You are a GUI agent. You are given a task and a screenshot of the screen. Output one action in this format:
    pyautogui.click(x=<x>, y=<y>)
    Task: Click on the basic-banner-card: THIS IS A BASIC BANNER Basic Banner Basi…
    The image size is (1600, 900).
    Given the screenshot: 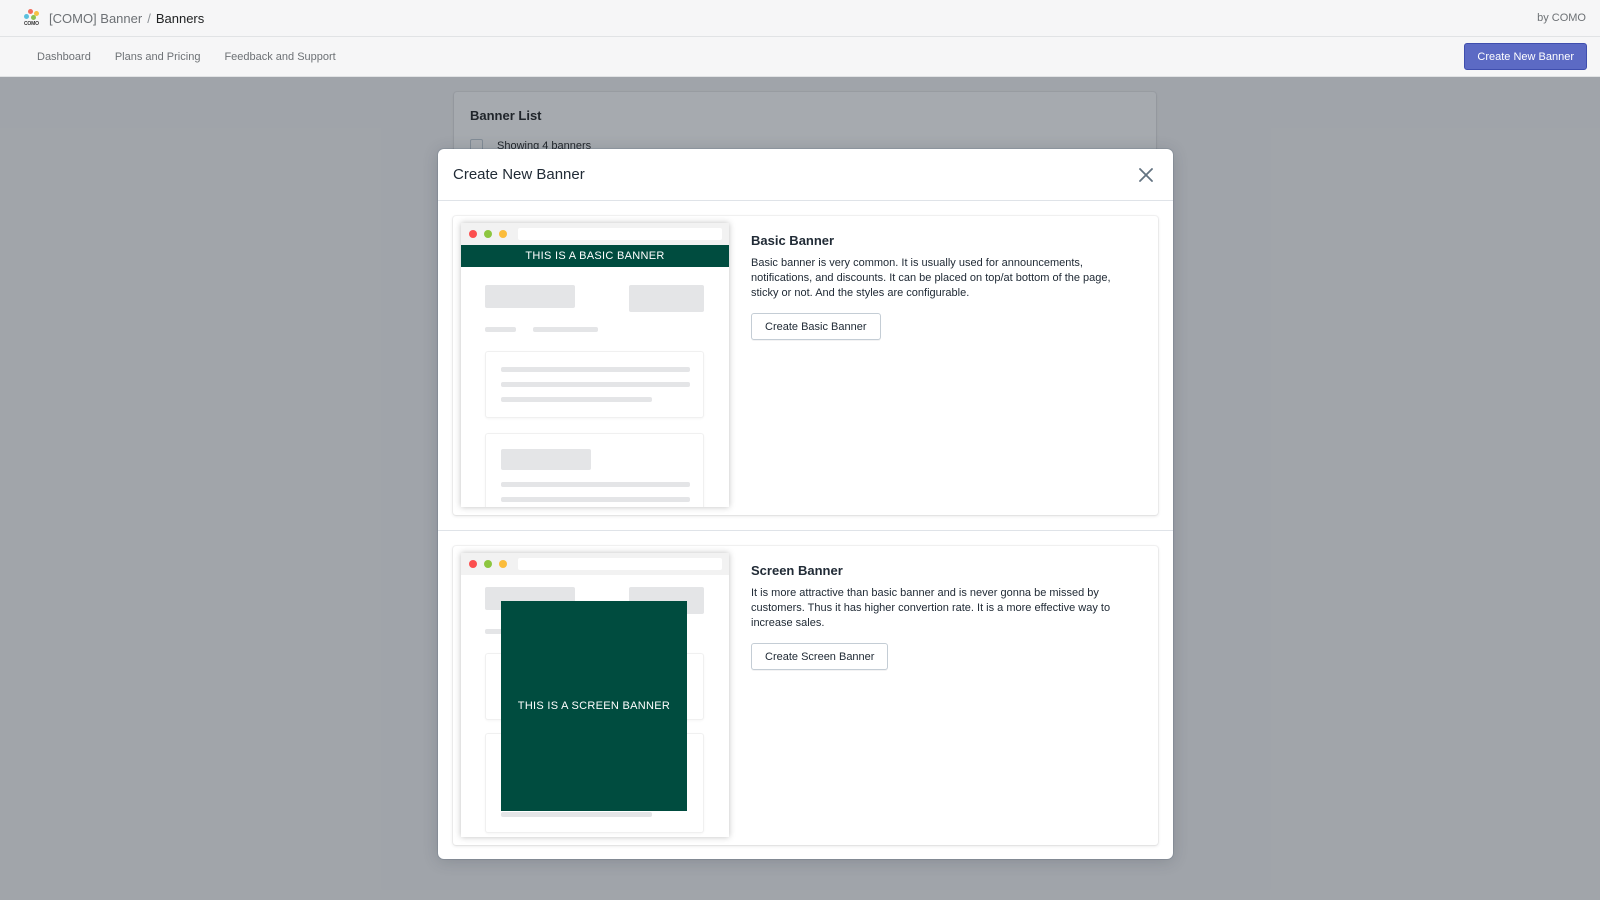 What is the action you would take?
    pyautogui.click(x=805, y=365)
    